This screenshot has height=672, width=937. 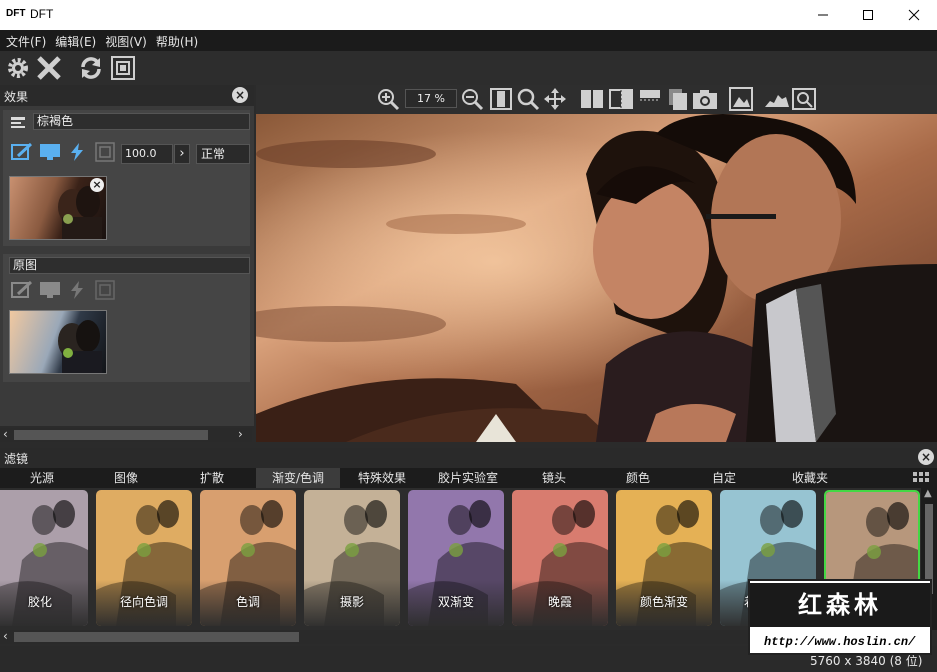 I want to click on pan-button, so click(x=555, y=99).